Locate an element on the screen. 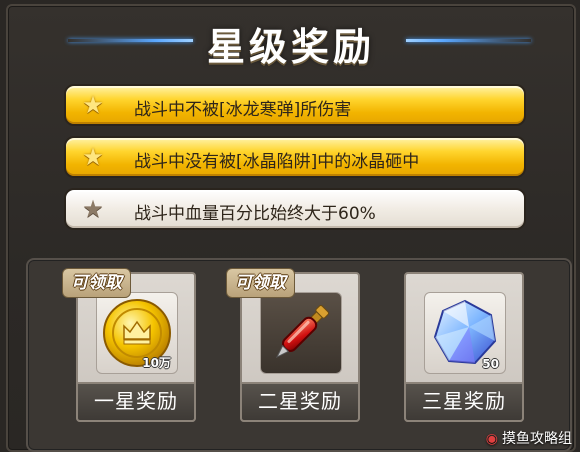  watermark: ◉ 摸鱼攻略组 is located at coordinates (529, 438).